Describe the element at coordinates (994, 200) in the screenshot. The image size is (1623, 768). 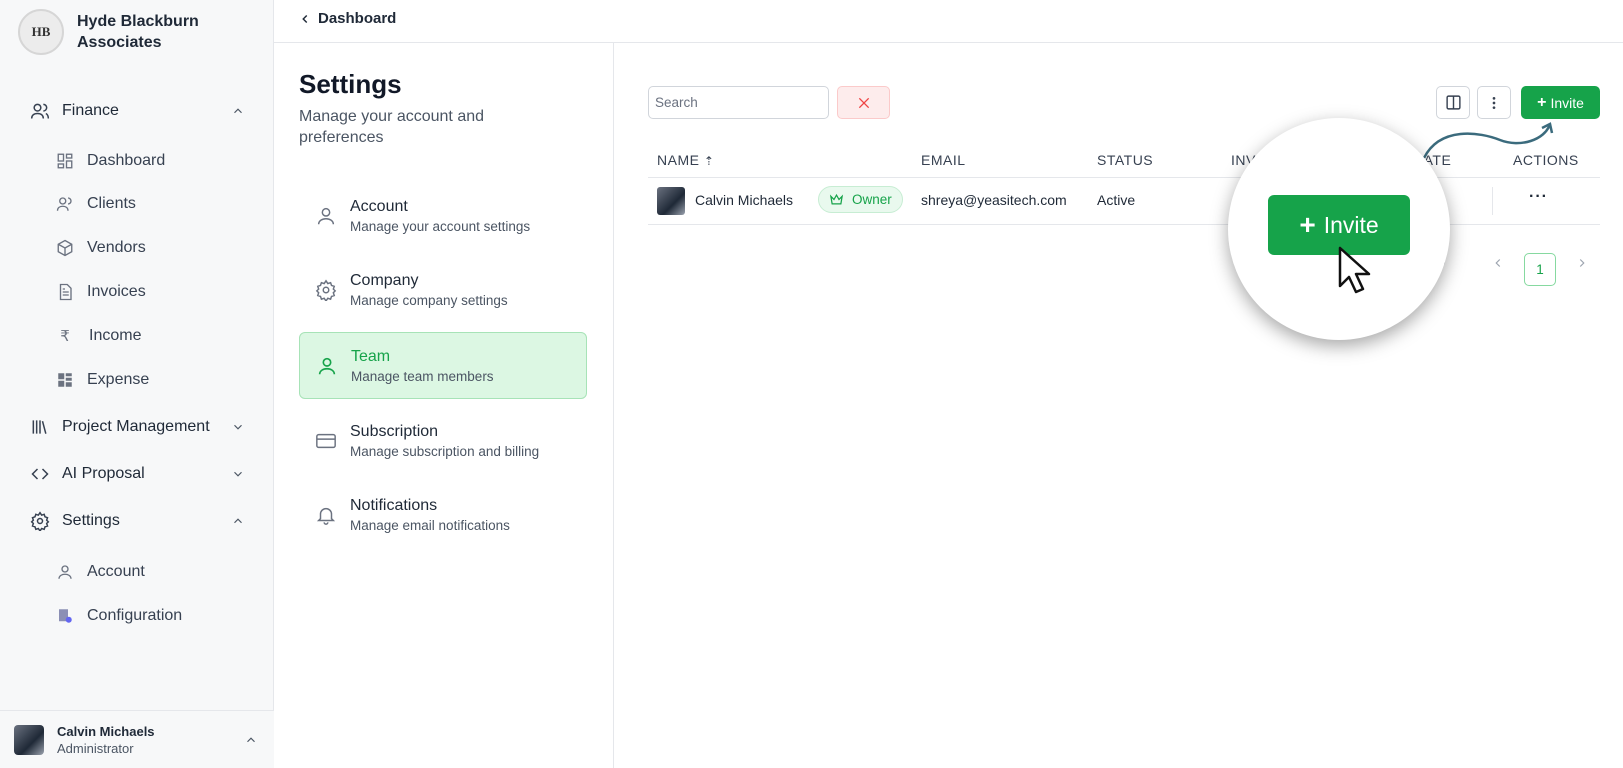
I see `member-email: shreya@yeasitech.com` at that location.